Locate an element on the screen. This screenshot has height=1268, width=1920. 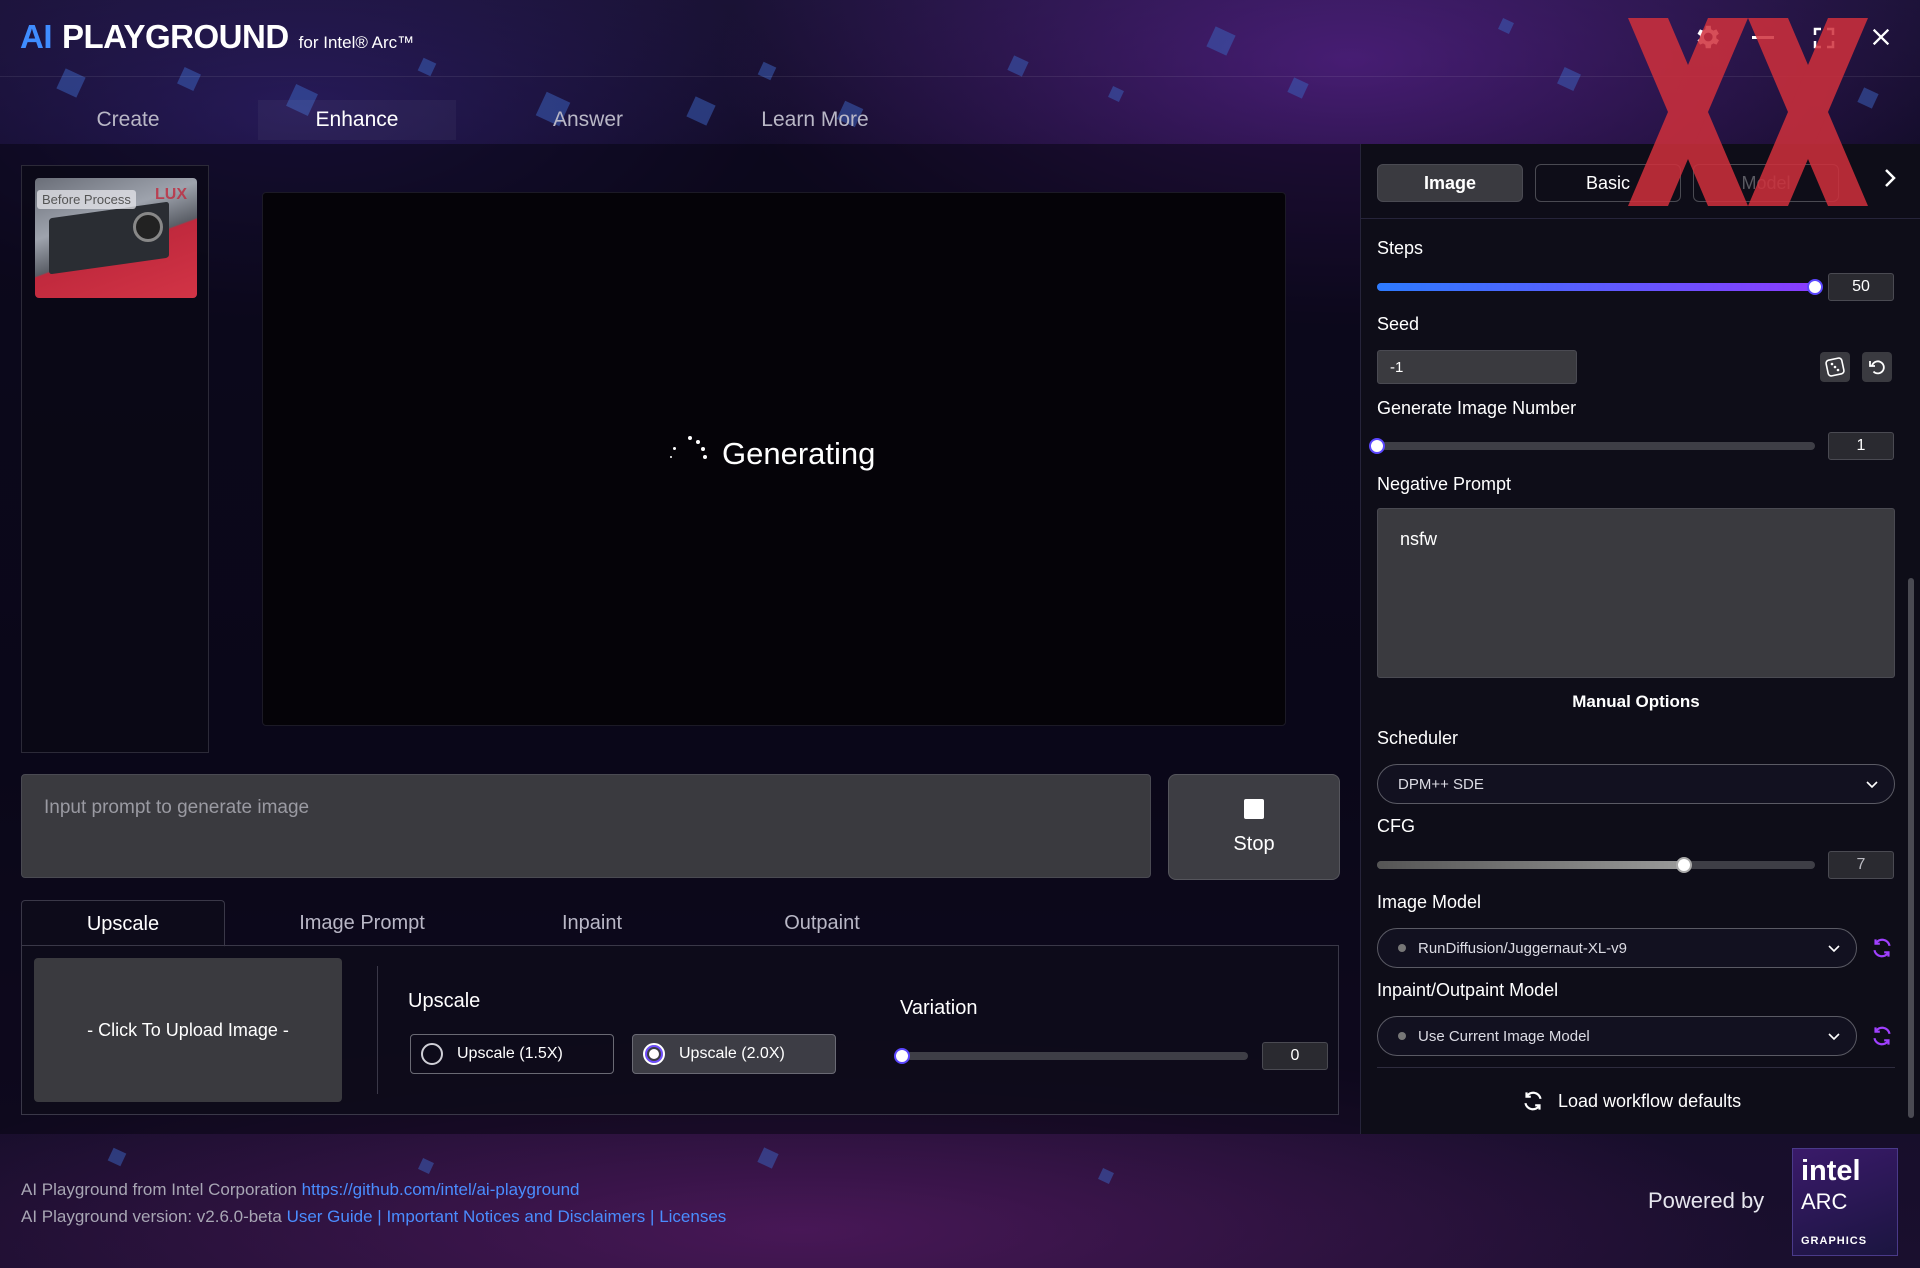
footer-copyright: AI Playground from Intel Corporation is located at coordinates (159, 1189).